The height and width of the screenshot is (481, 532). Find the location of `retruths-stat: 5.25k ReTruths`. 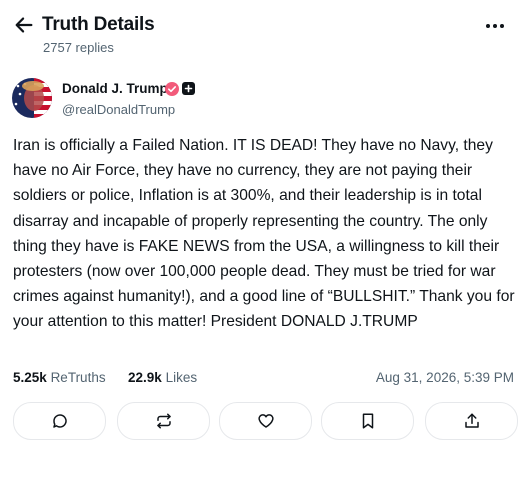

retruths-stat: 5.25k ReTruths is located at coordinates (59, 377).